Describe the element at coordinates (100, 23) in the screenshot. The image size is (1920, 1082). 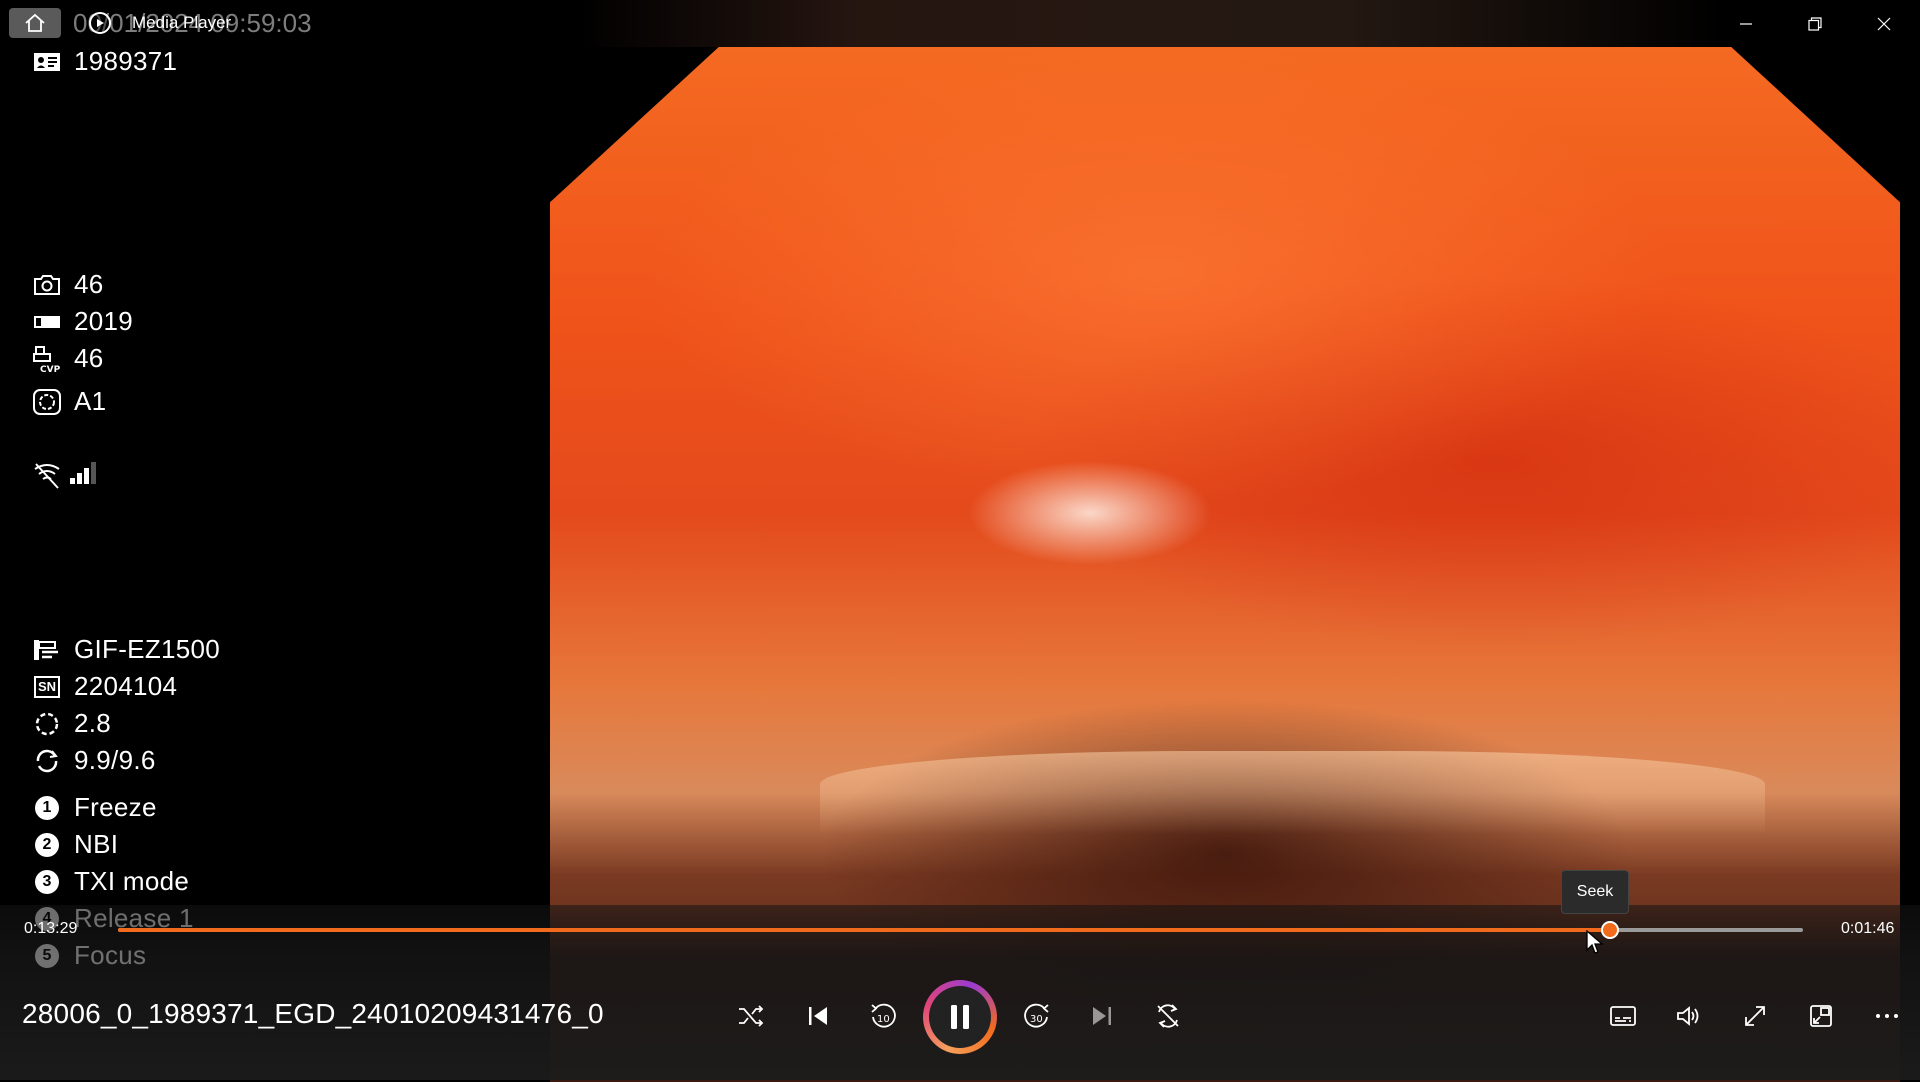
I see `media-player-app-icon` at that location.